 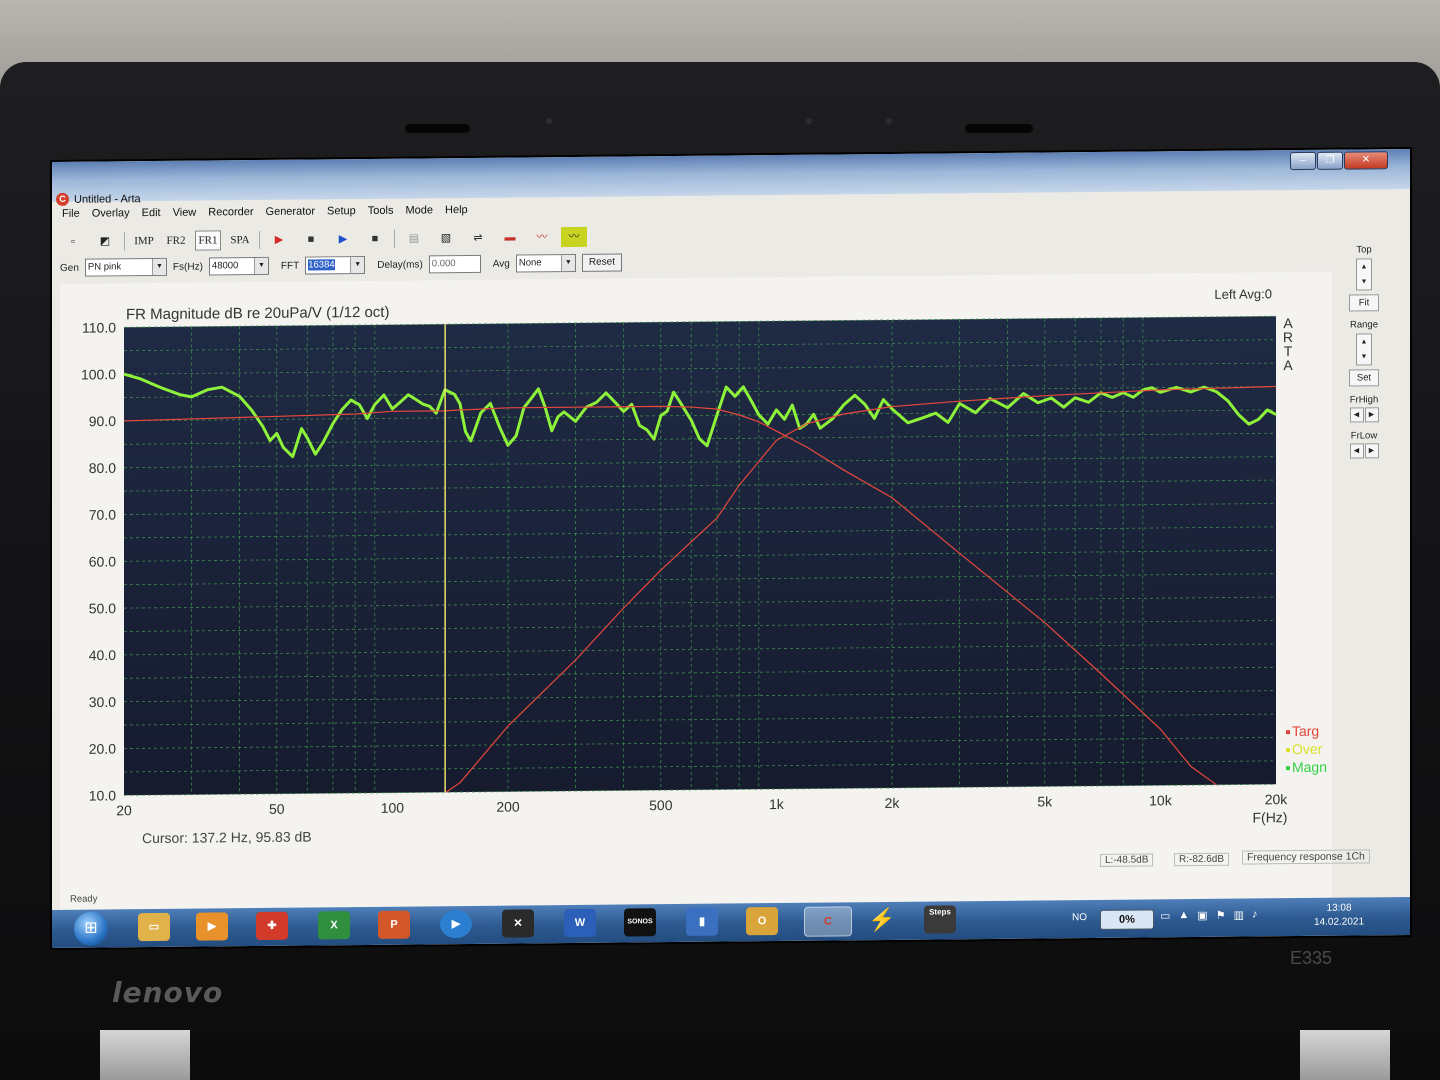 I want to click on analyzer-icon: 〰, so click(x=574, y=237).